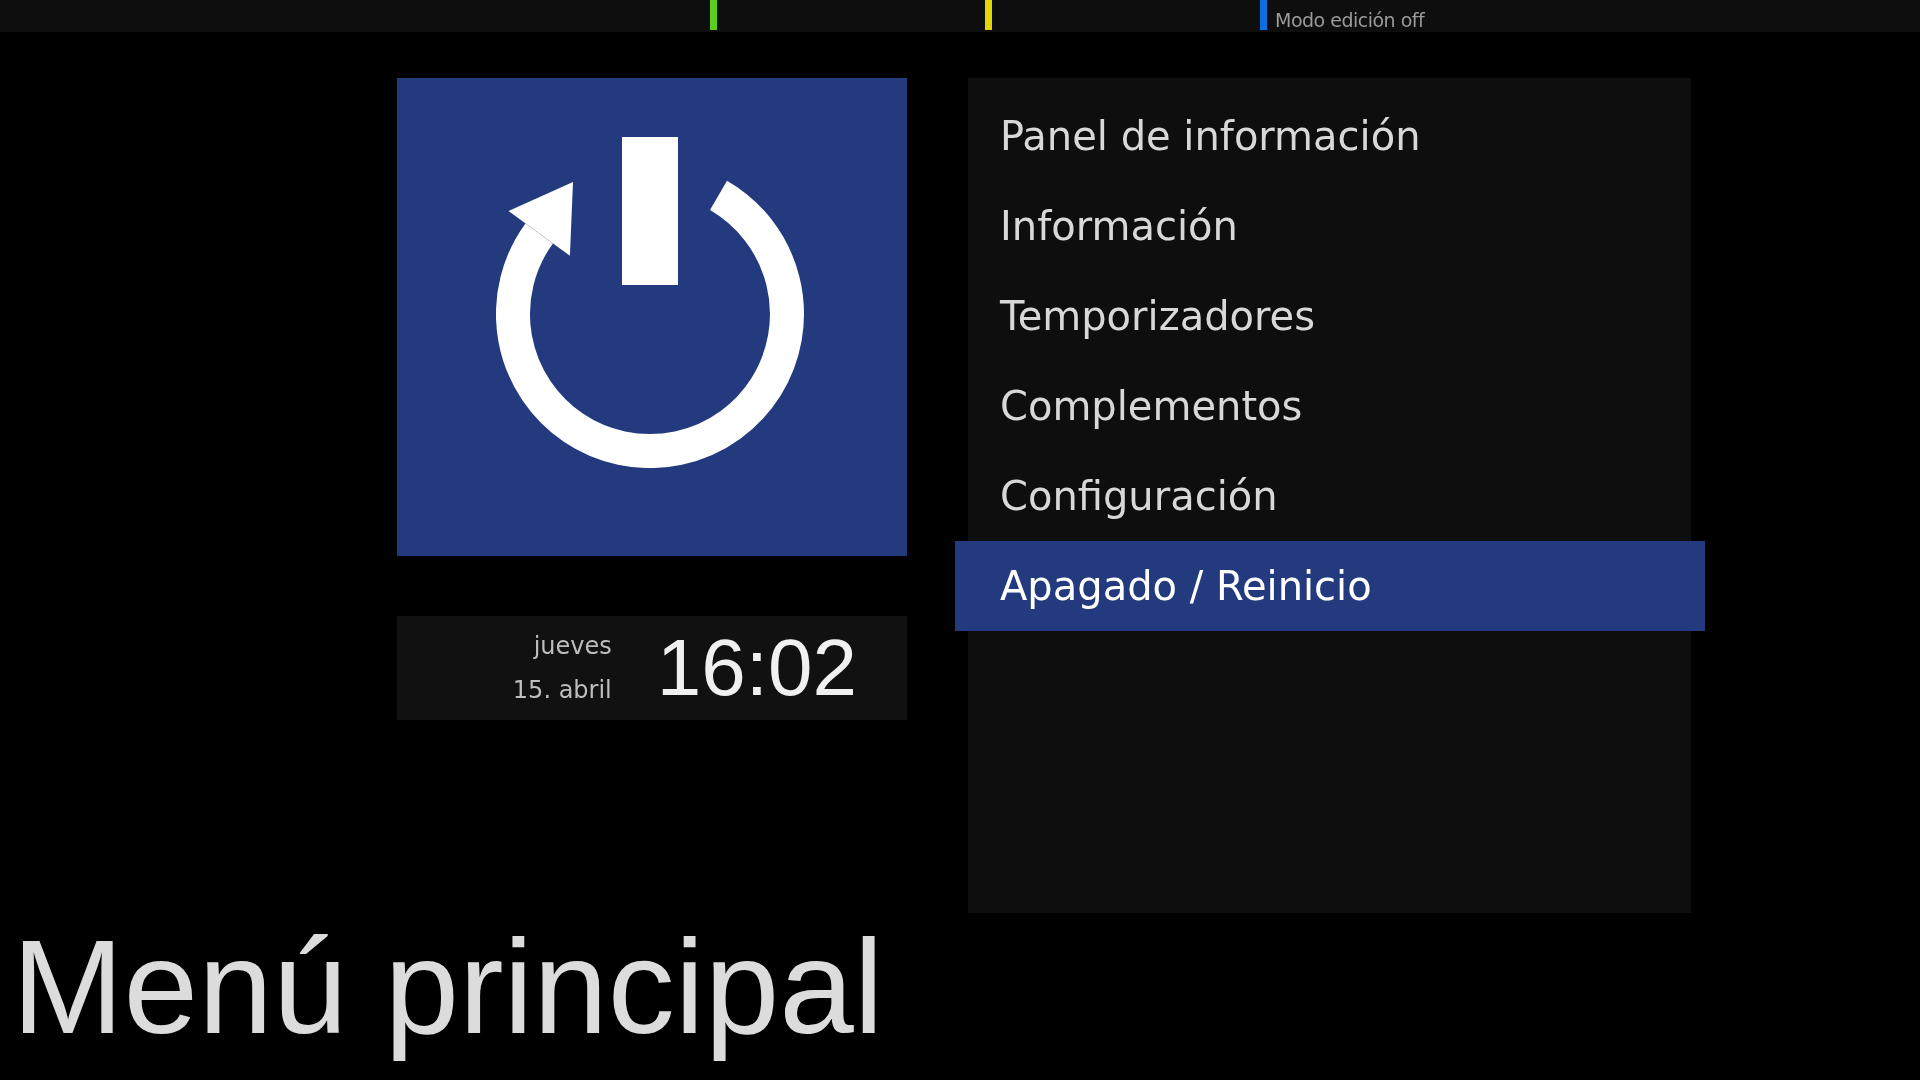 Image resolution: width=1920 pixels, height=1080 pixels. Describe the element at coordinates (1350, 19) in the screenshot. I see `edit-mode-label: Modo edición off` at that location.